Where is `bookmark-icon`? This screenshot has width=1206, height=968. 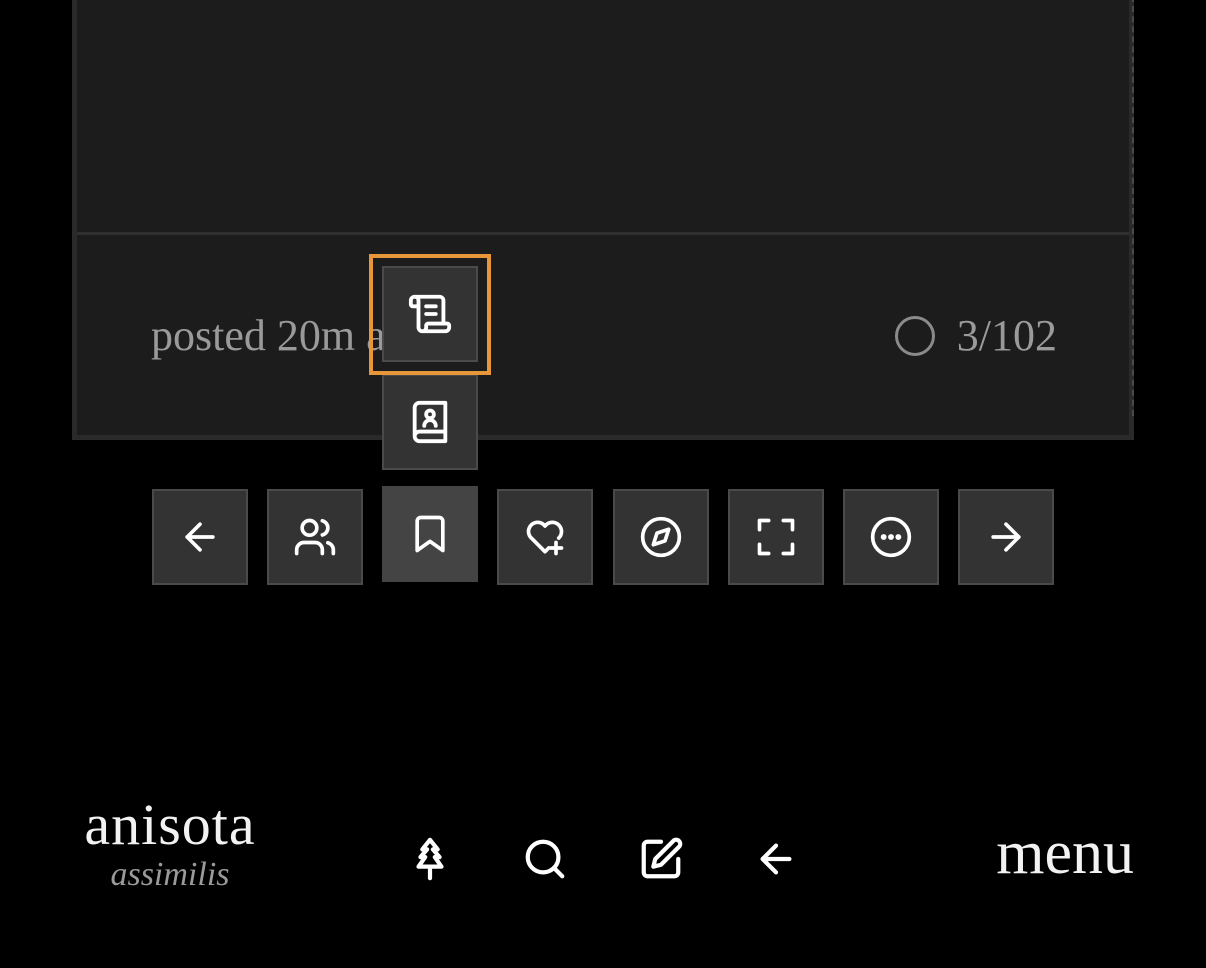
bookmark-icon is located at coordinates (430, 534).